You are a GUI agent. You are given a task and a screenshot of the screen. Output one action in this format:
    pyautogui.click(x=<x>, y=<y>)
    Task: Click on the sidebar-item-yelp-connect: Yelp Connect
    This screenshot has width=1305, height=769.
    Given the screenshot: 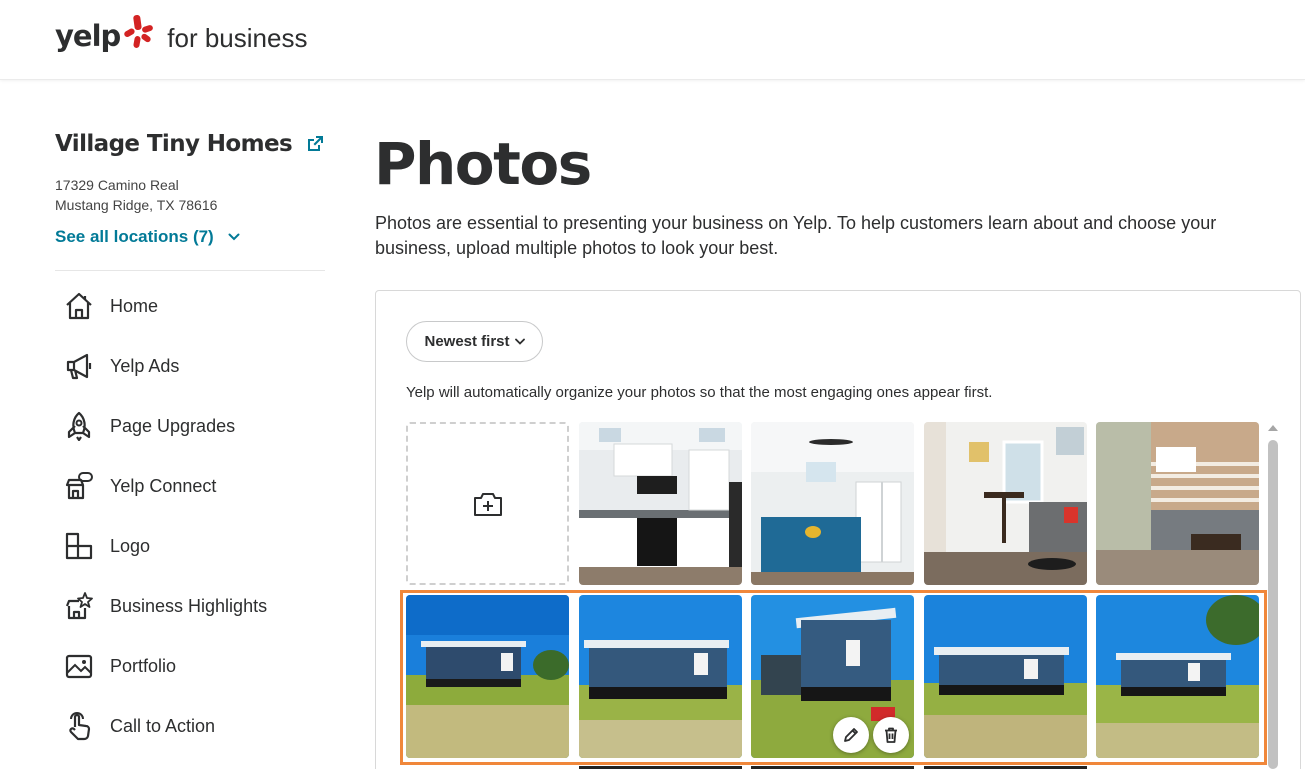 What is the action you would take?
    pyautogui.click(x=140, y=486)
    